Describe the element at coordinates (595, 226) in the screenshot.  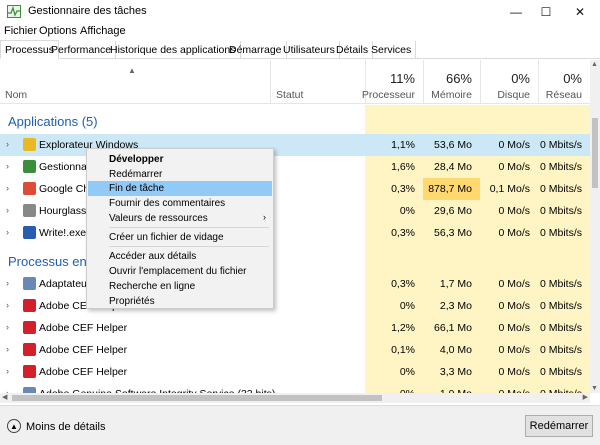
I see `vertical-scrollbar: ▲ ▼` at that location.